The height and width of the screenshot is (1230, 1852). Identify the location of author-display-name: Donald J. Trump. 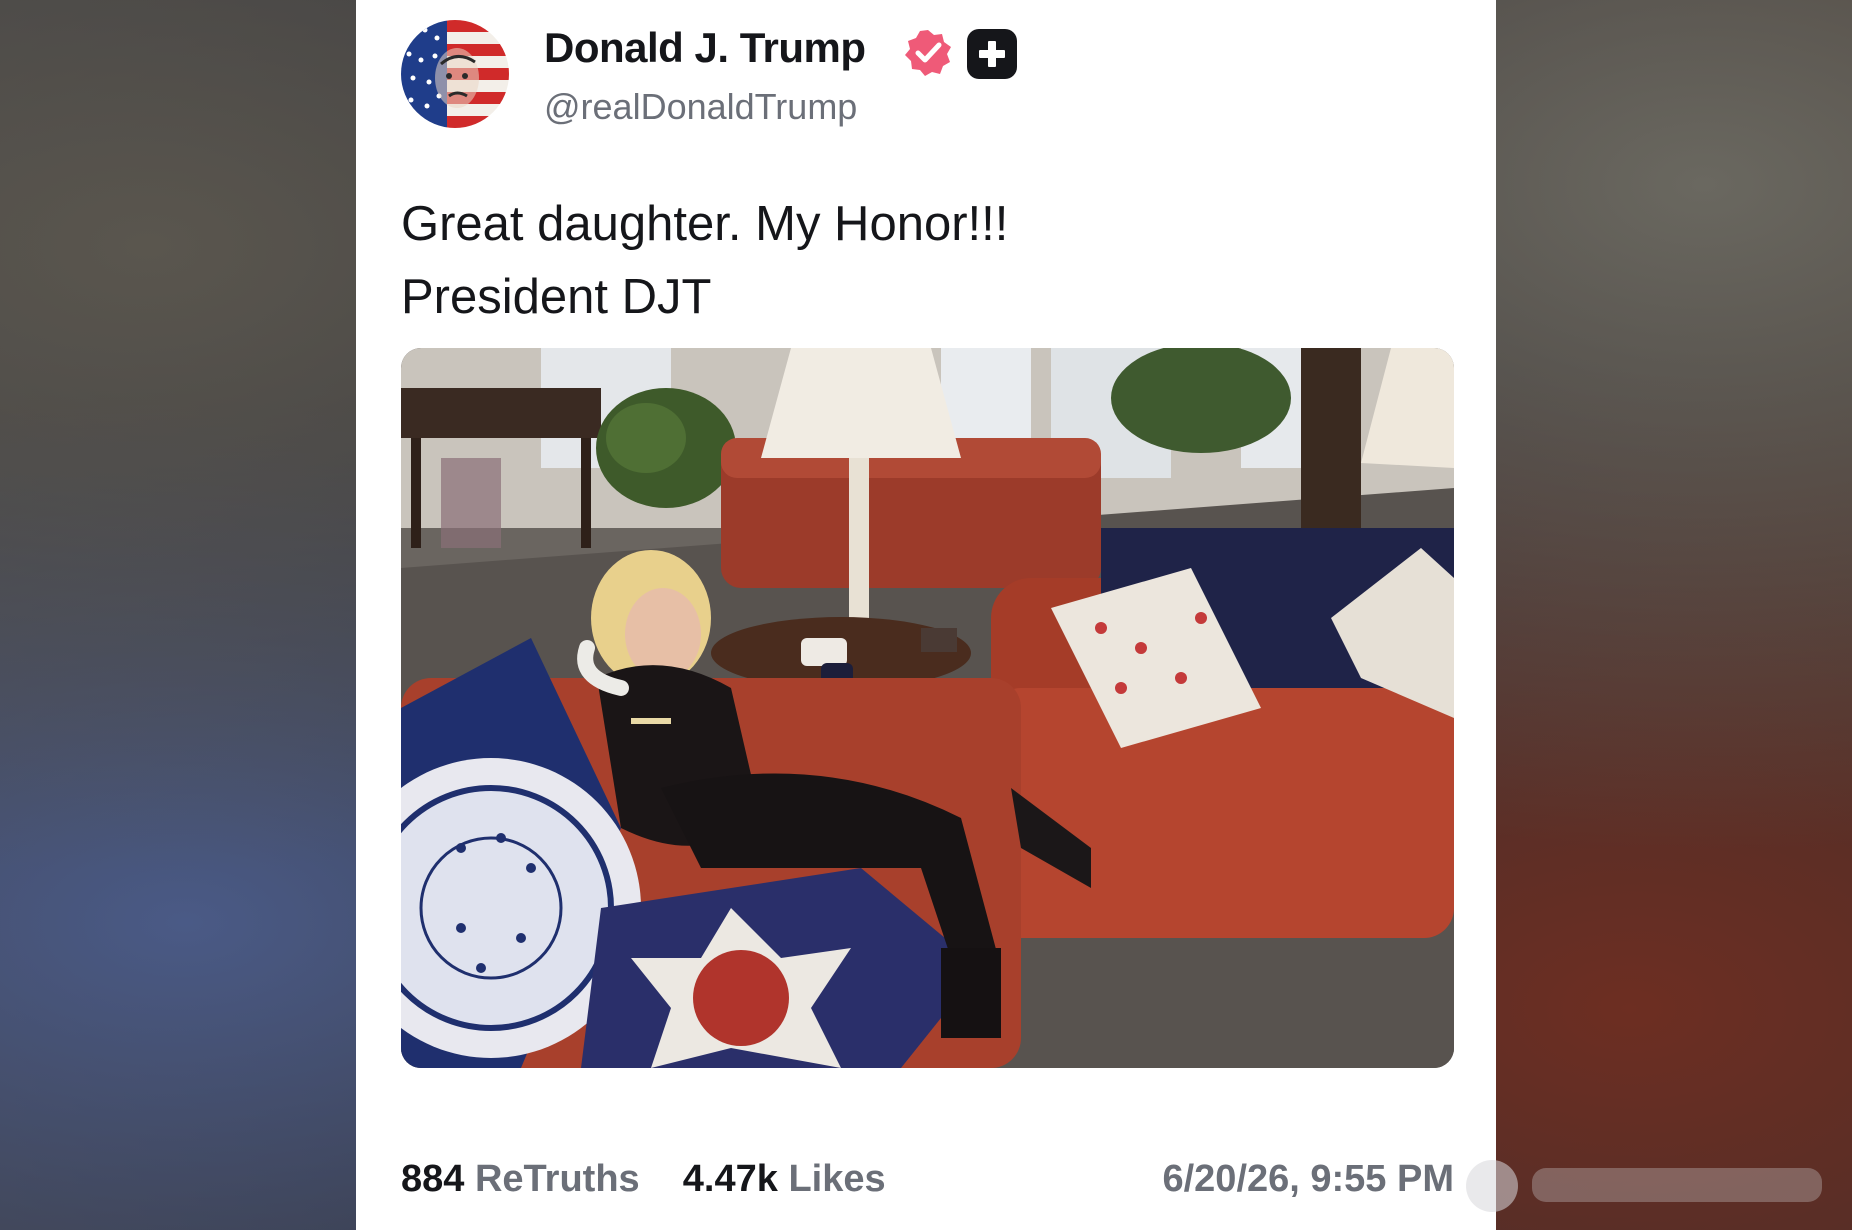
(705, 48).